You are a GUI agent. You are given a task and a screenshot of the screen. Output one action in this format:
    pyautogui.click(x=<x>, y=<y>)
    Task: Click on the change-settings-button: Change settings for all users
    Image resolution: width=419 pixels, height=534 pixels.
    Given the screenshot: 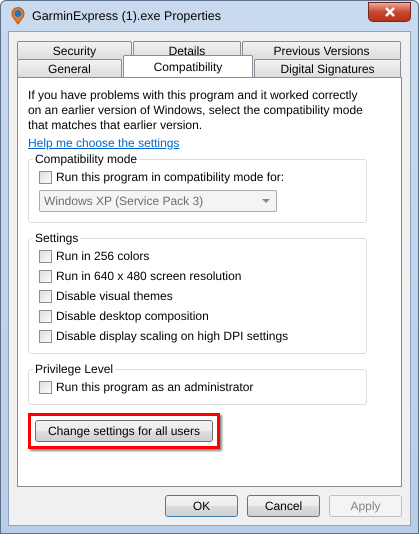 What is the action you would take?
    pyautogui.click(x=124, y=431)
    